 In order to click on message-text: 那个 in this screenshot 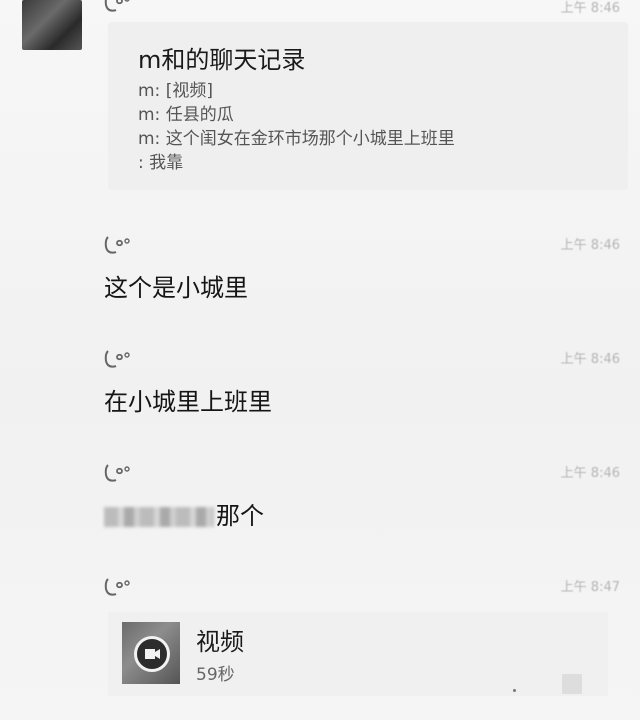, I will do `click(240, 516)`.